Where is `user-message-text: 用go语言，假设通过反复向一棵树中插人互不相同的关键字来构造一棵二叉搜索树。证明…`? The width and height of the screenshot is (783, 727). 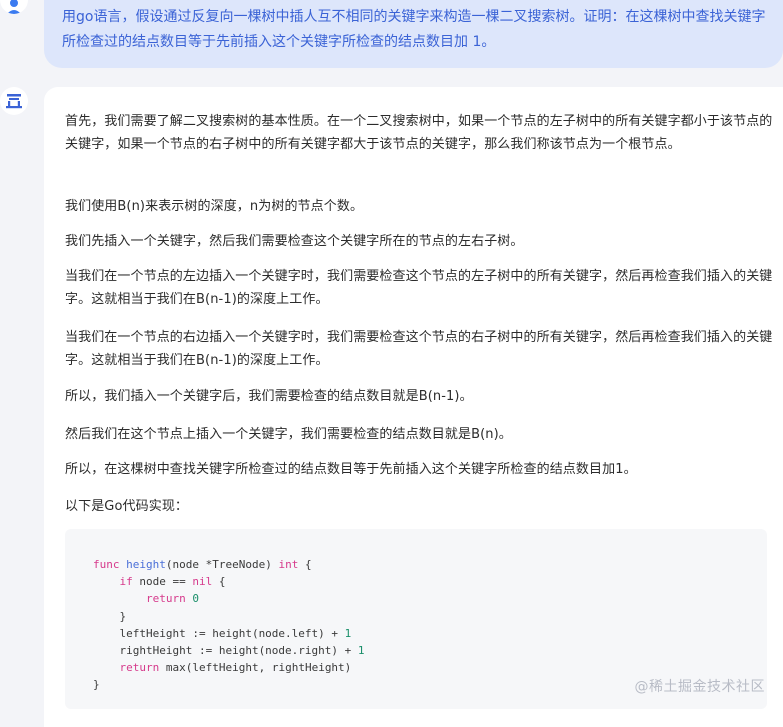 user-message-text: 用go语言，假设通过反复向一棵树中插人互不相同的关键字来构造一棵二叉搜索树。证明… is located at coordinates (414, 29).